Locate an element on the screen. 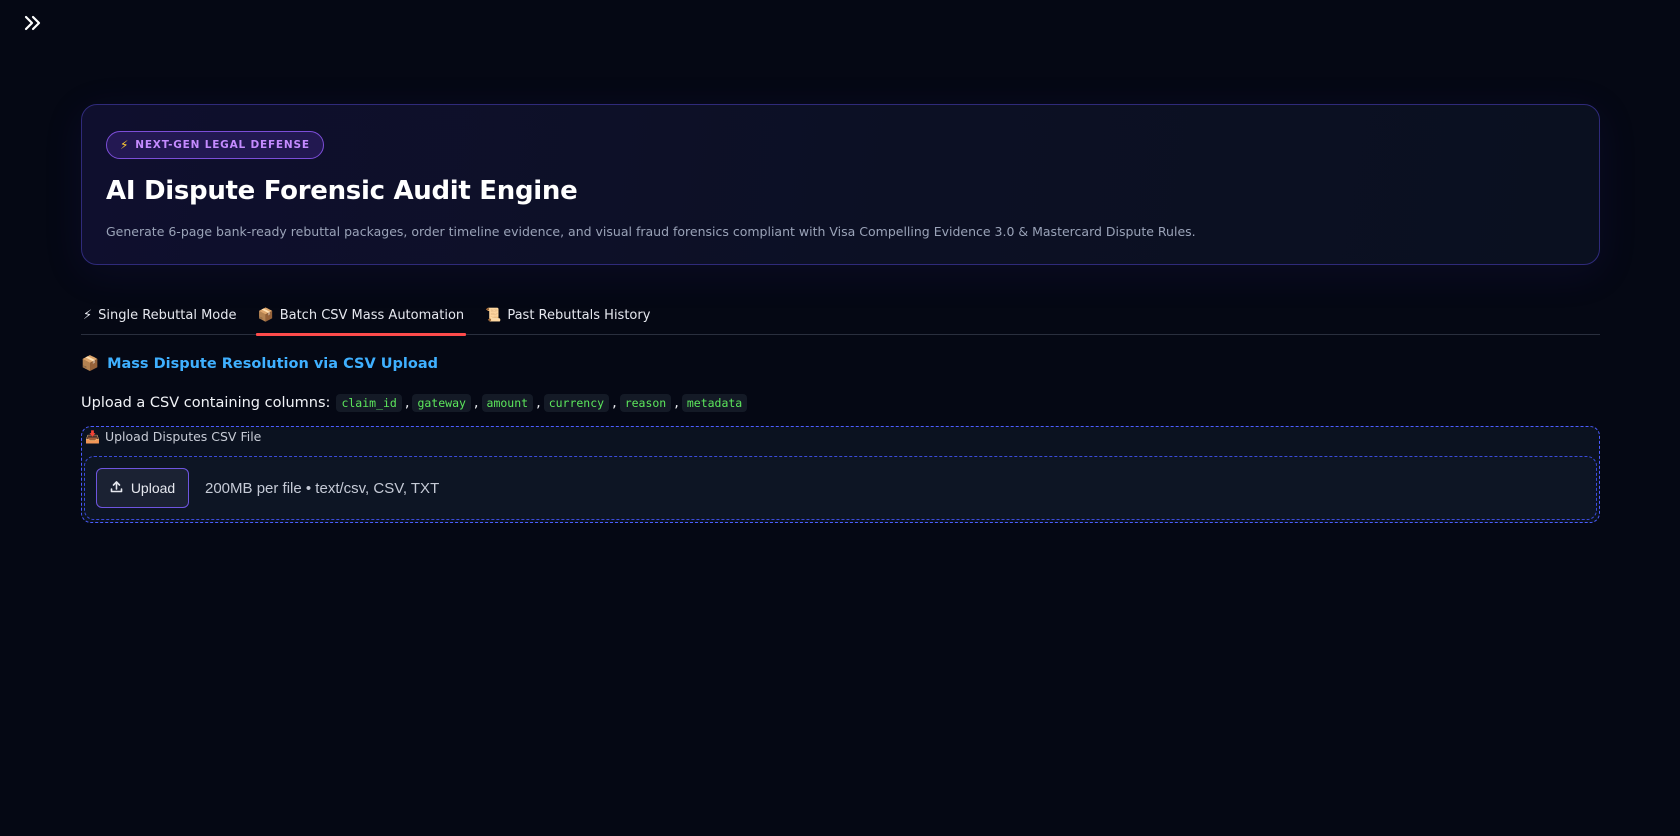 The width and height of the screenshot is (1680, 836). column-code: reason is located at coordinates (645, 403).